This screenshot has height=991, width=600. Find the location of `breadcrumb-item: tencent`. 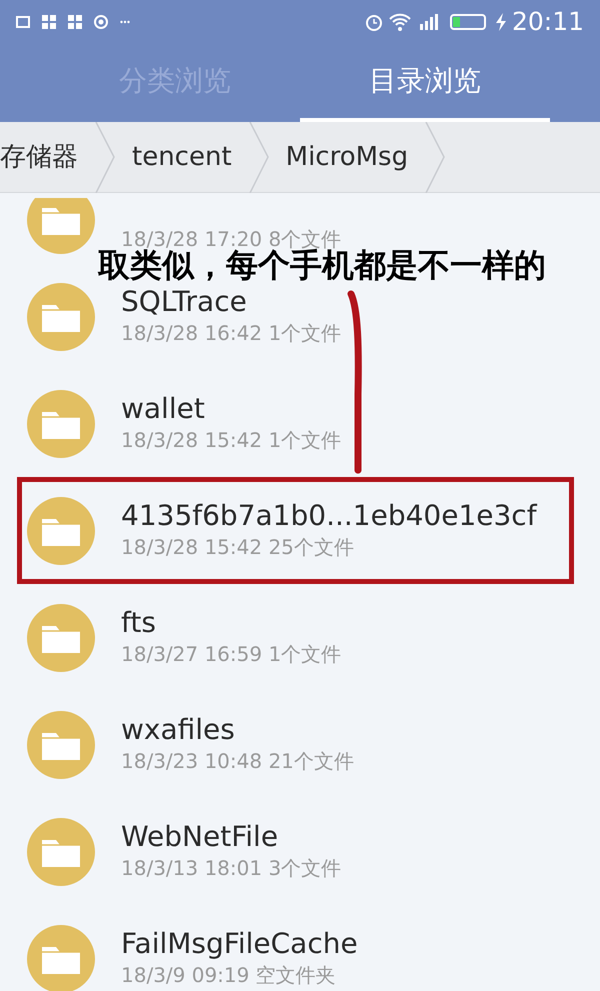

breadcrumb-item: tencent is located at coordinates (182, 157).